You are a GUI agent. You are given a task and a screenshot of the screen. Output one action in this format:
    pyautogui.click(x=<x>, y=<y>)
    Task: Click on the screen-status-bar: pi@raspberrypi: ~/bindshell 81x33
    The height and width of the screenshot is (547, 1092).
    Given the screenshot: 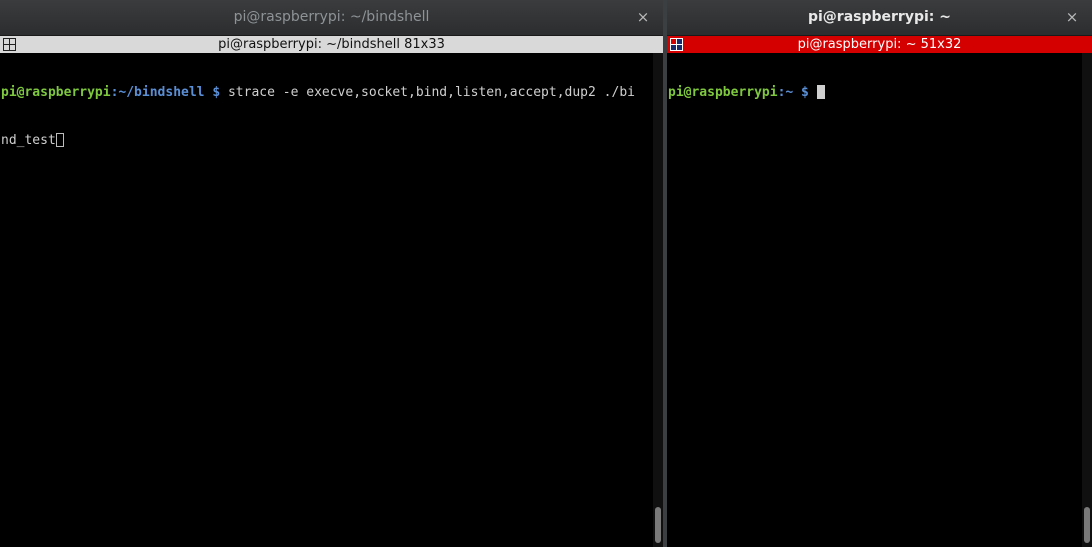 What is the action you would take?
    pyautogui.click(x=331, y=44)
    